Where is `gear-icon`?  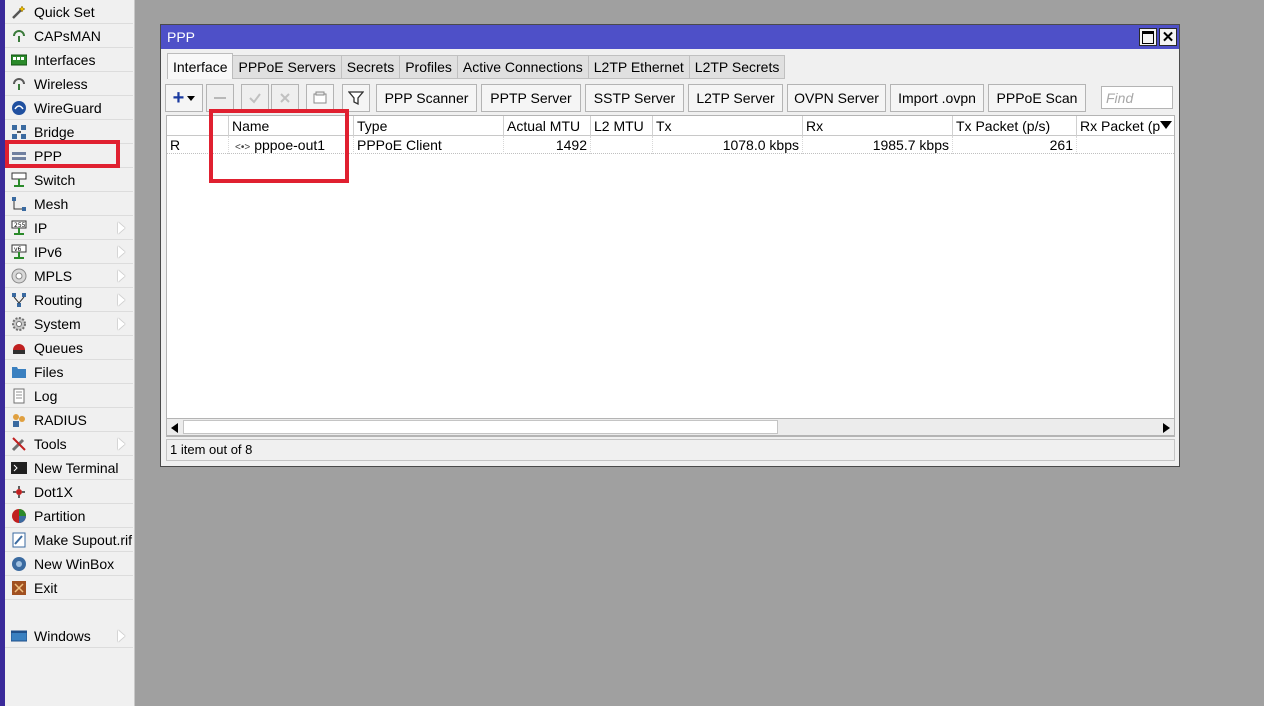 gear-icon is located at coordinates (19, 324).